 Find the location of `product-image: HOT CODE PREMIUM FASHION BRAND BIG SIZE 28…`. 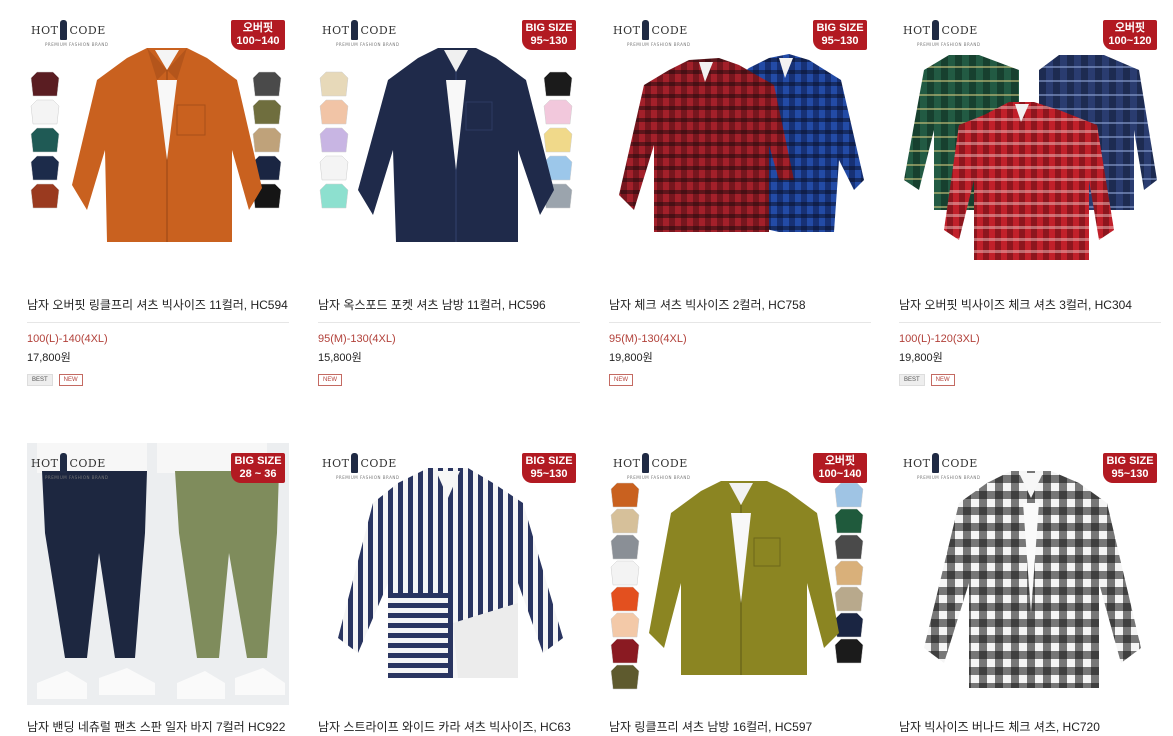

product-image: HOT CODE PREMIUM FASHION BRAND BIG SIZE 28… is located at coordinates (158, 574).